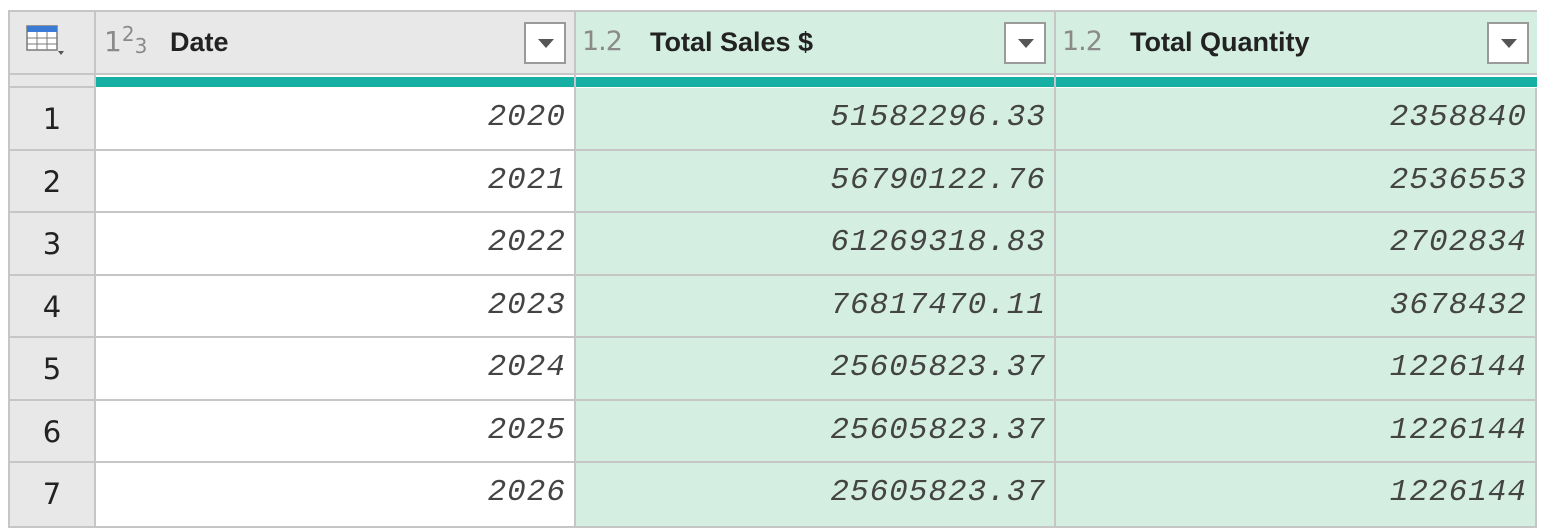  Describe the element at coordinates (336, 43) in the screenshot. I see `column-header-date: 123 Date` at that location.